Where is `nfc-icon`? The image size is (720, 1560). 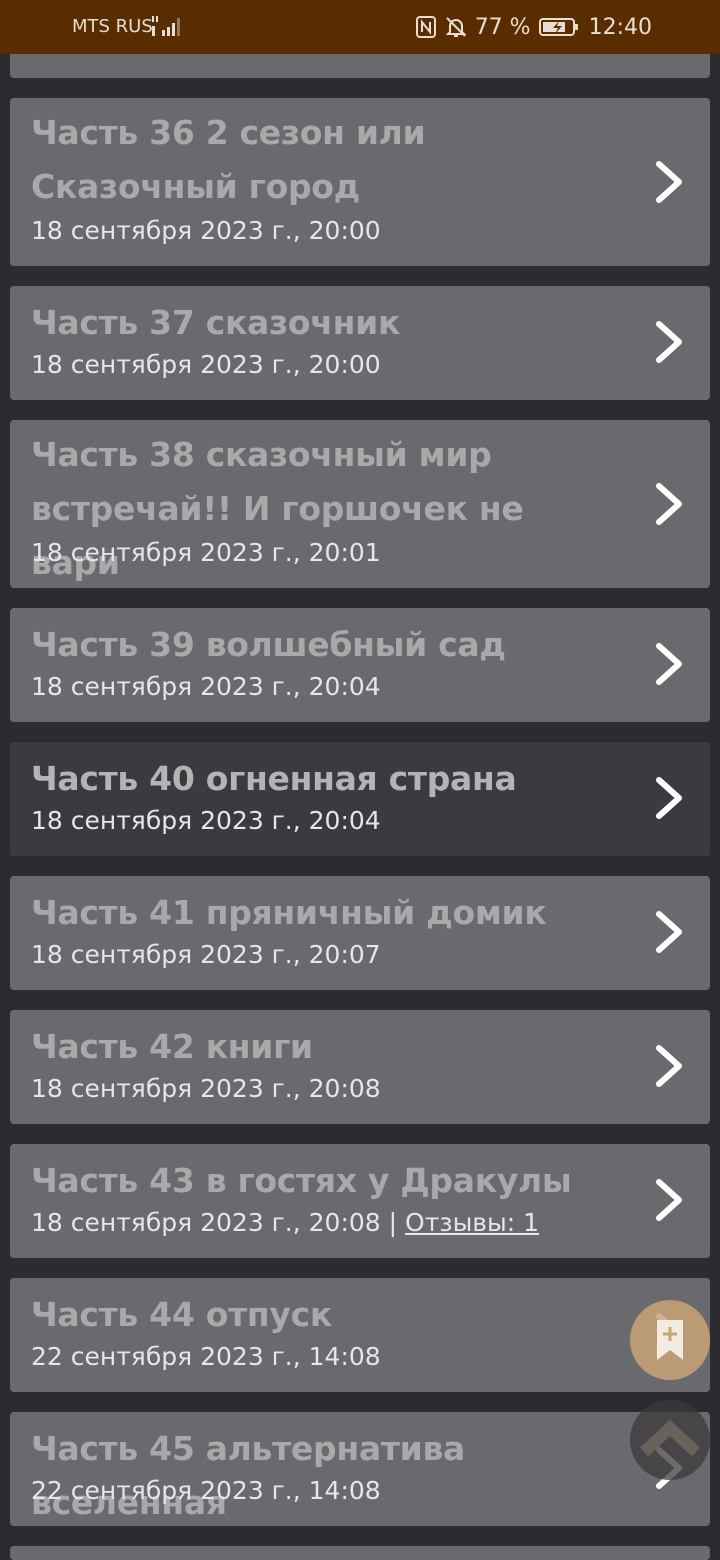
nfc-icon is located at coordinates (425, 27).